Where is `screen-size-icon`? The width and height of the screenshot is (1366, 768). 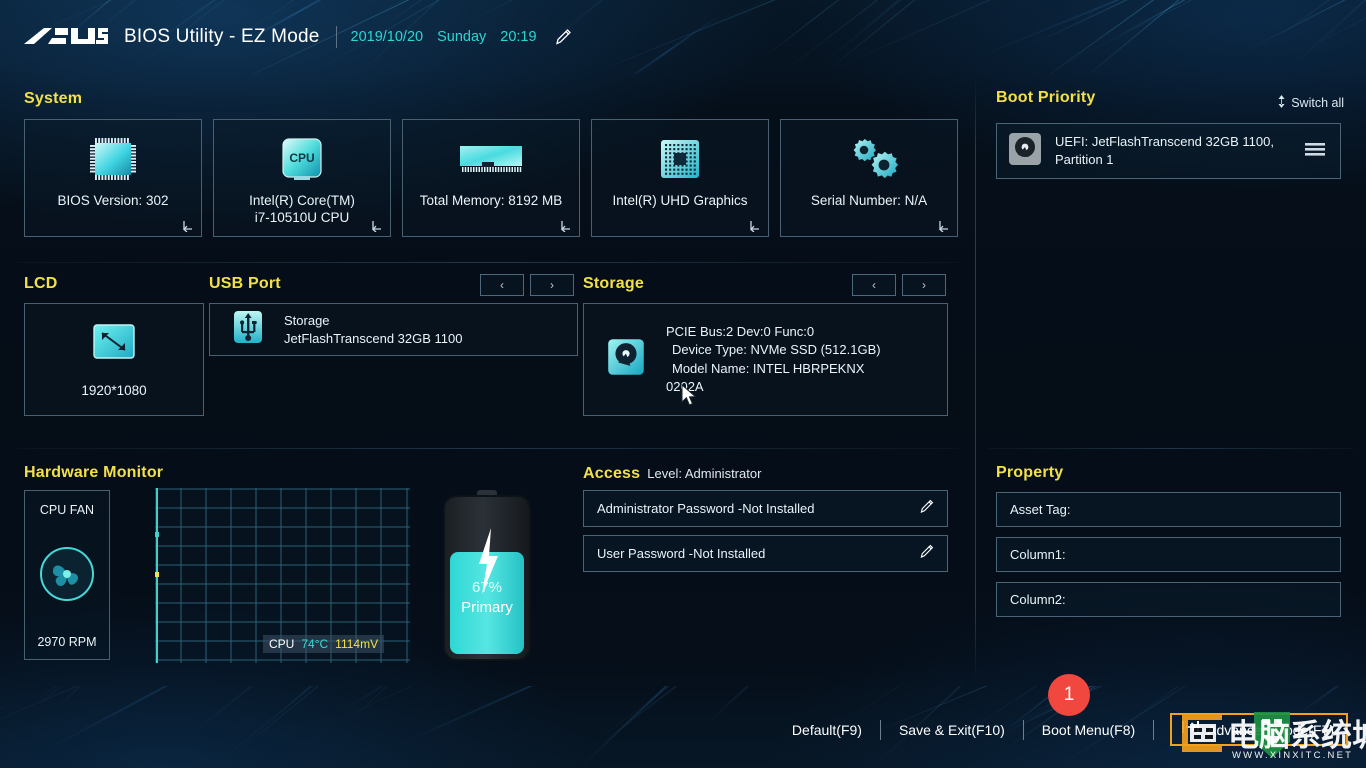
screen-size-icon is located at coordinates (114, 344).